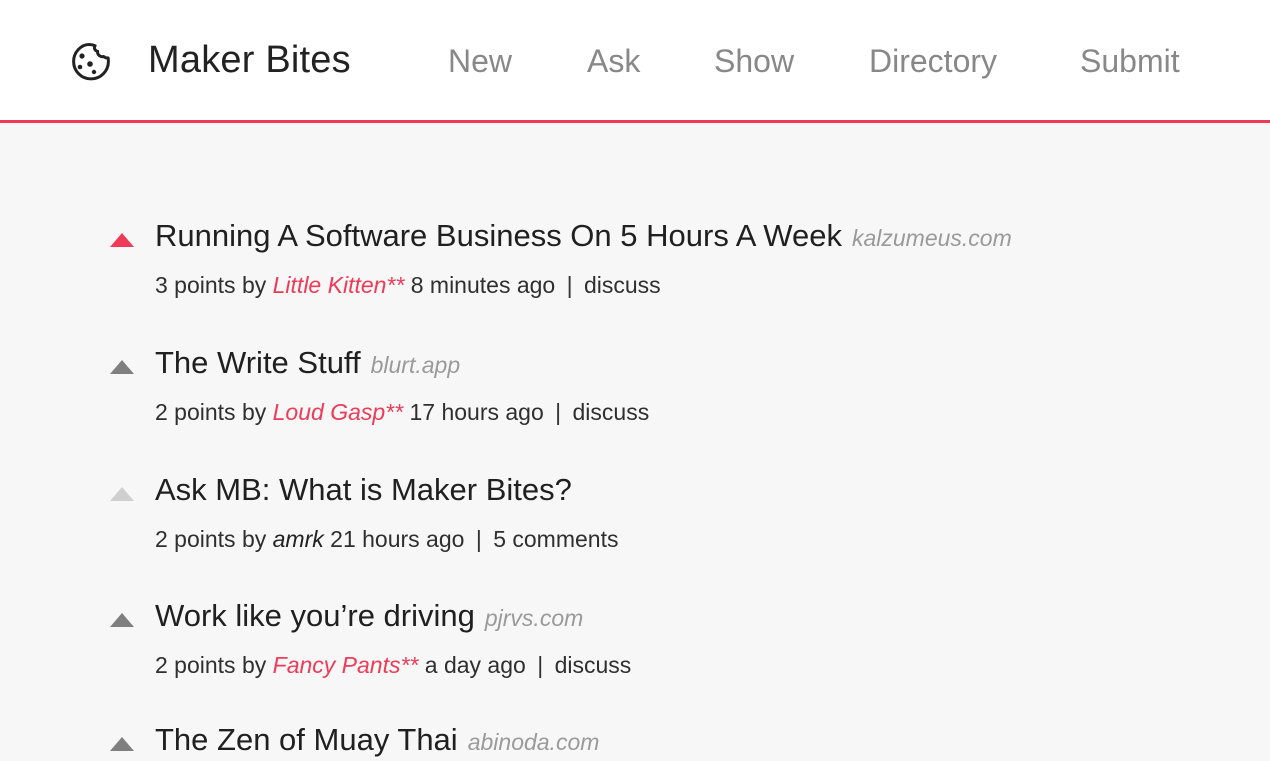 The image size is (1270, 761). What do you see at coordinates (416, 365) in the screenshot?
I see `story-domain: blurt.app` at bounding box center [416, 365].